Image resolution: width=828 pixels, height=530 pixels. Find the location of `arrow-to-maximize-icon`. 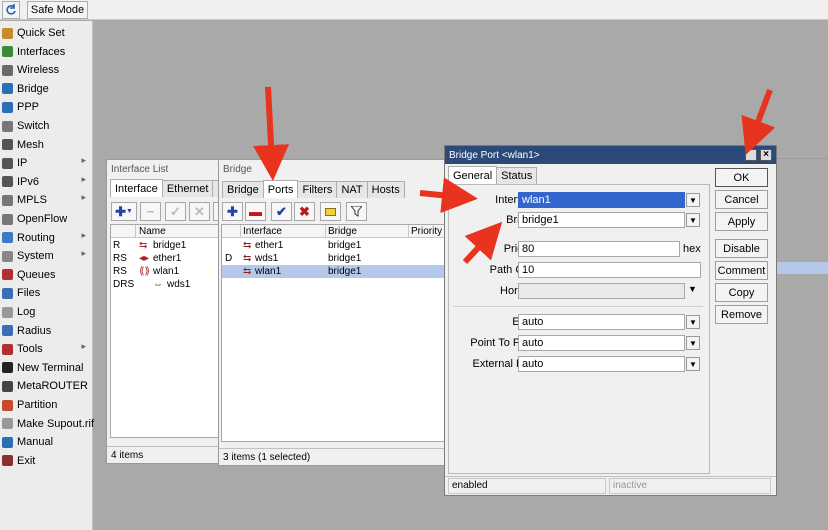

arrow-to-maximize-icon is located at coordinates (758, 121).